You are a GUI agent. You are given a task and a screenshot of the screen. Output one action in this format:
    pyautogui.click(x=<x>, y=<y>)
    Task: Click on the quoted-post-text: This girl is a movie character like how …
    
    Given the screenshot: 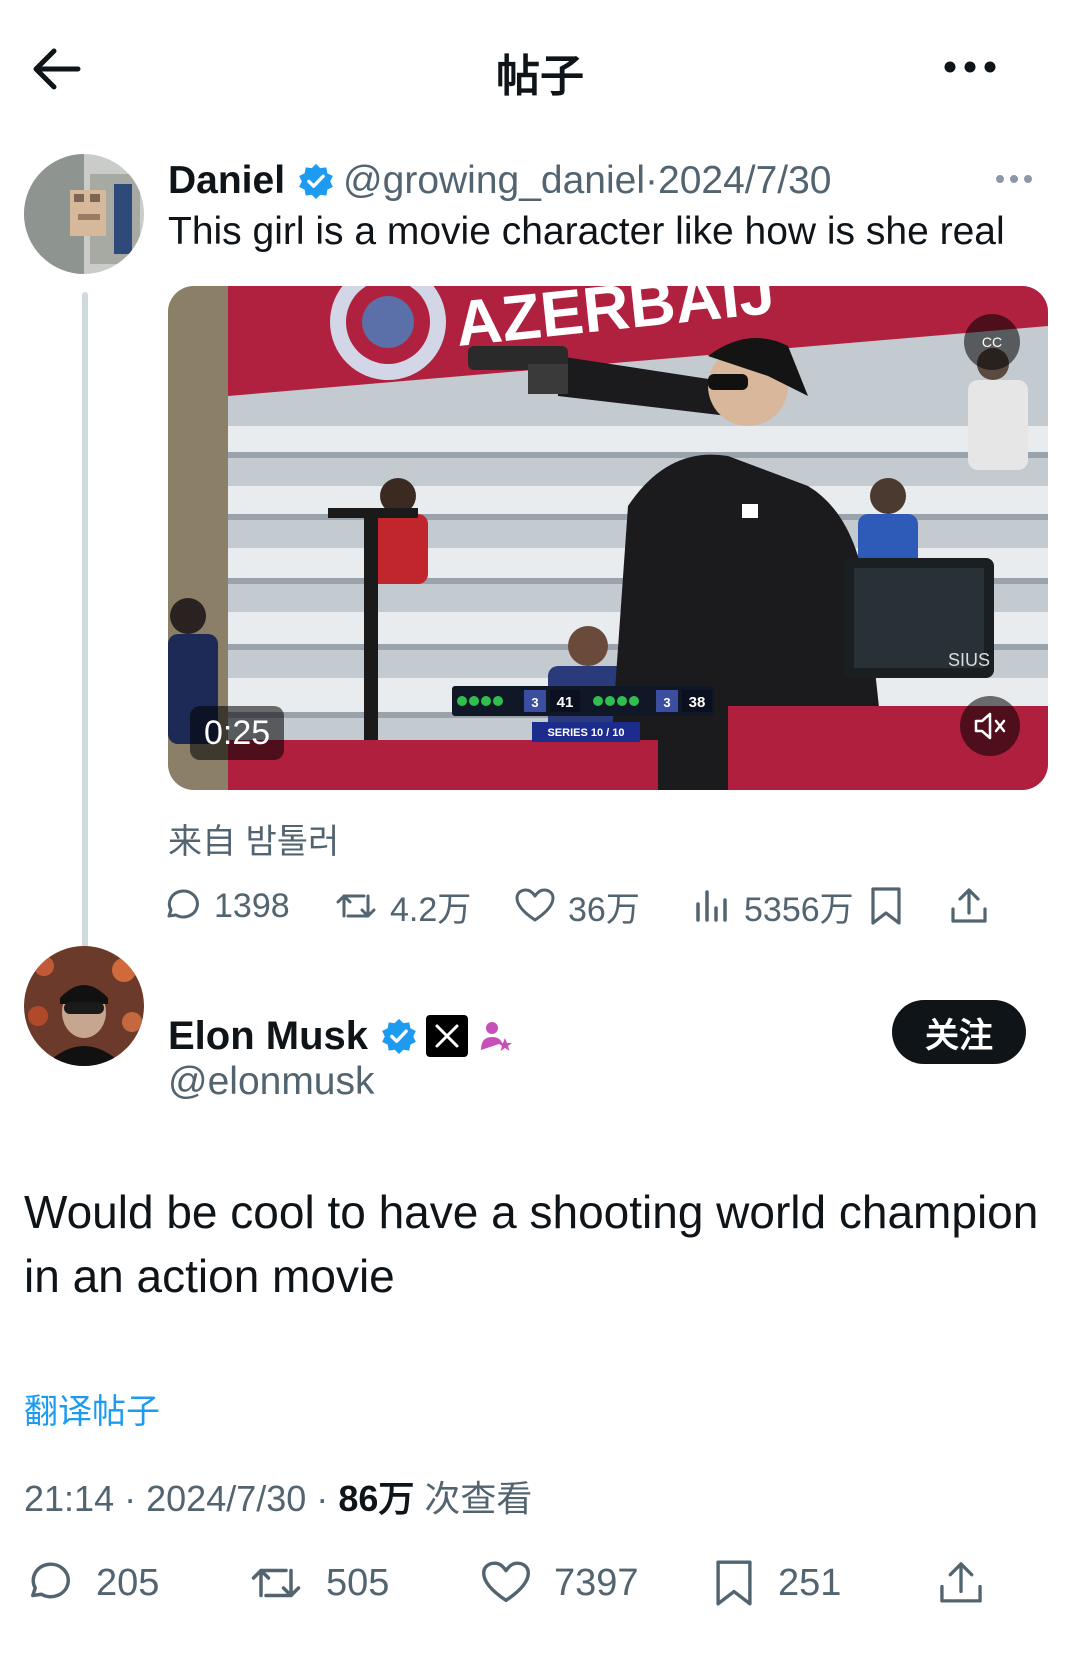 What is the action you would take?
    pyautogui.click(x=586, y=231)
    